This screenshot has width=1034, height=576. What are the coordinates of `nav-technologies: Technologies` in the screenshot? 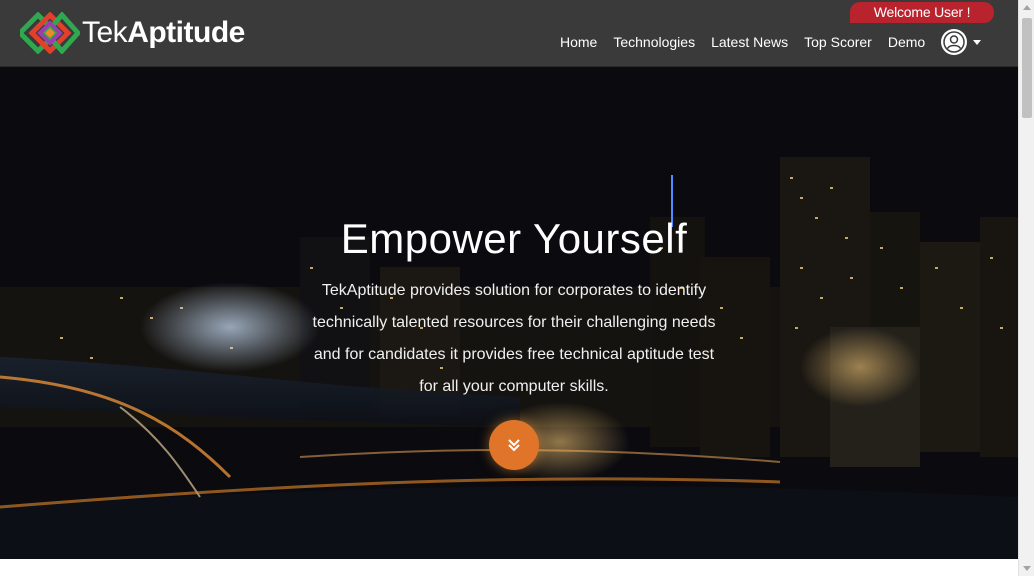 It's located at (654, 42).